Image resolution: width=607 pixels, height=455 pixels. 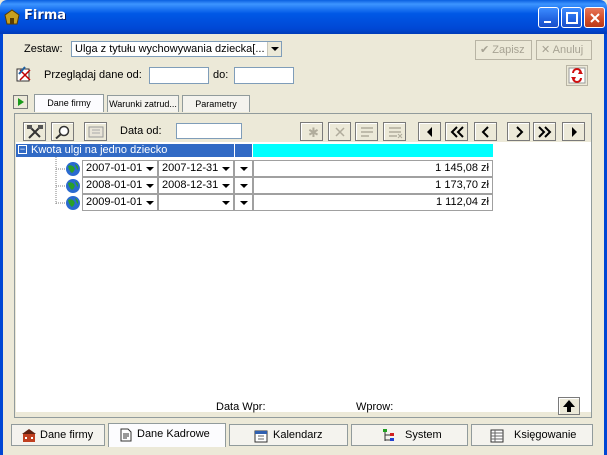 I want to click on close-button, so click(x=594, y=17).